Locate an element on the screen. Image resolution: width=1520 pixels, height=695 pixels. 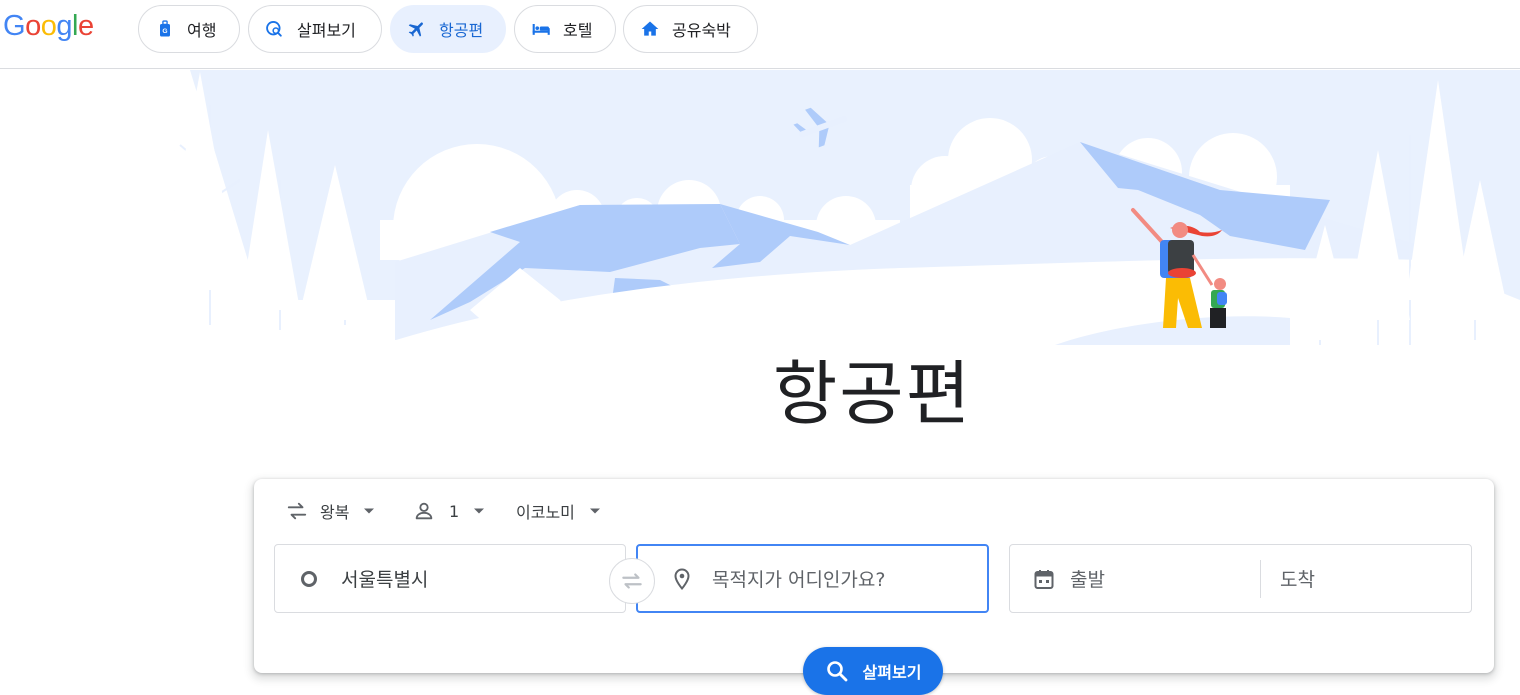
tab-explore: 살펴보기 is located at coordinates (315, 29).